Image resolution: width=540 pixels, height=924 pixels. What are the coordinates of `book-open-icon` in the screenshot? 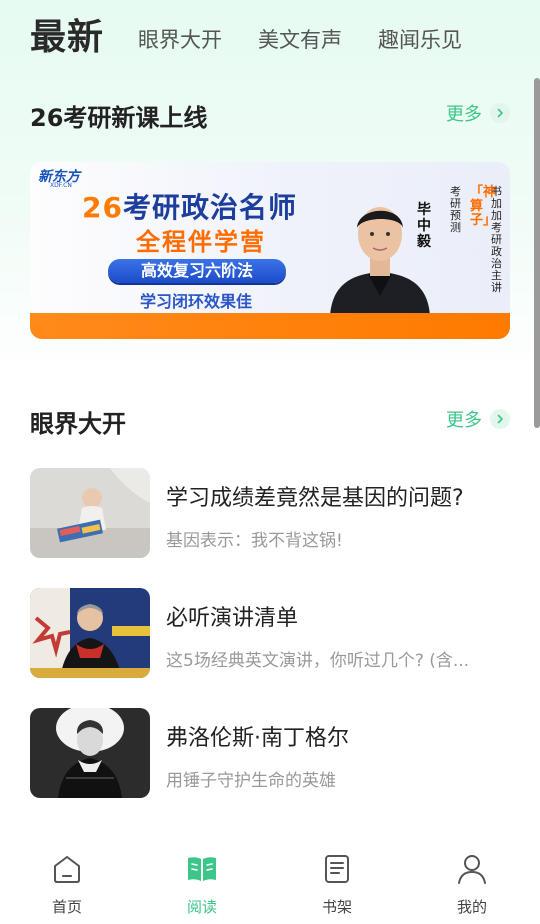 It's located at (202, 869).